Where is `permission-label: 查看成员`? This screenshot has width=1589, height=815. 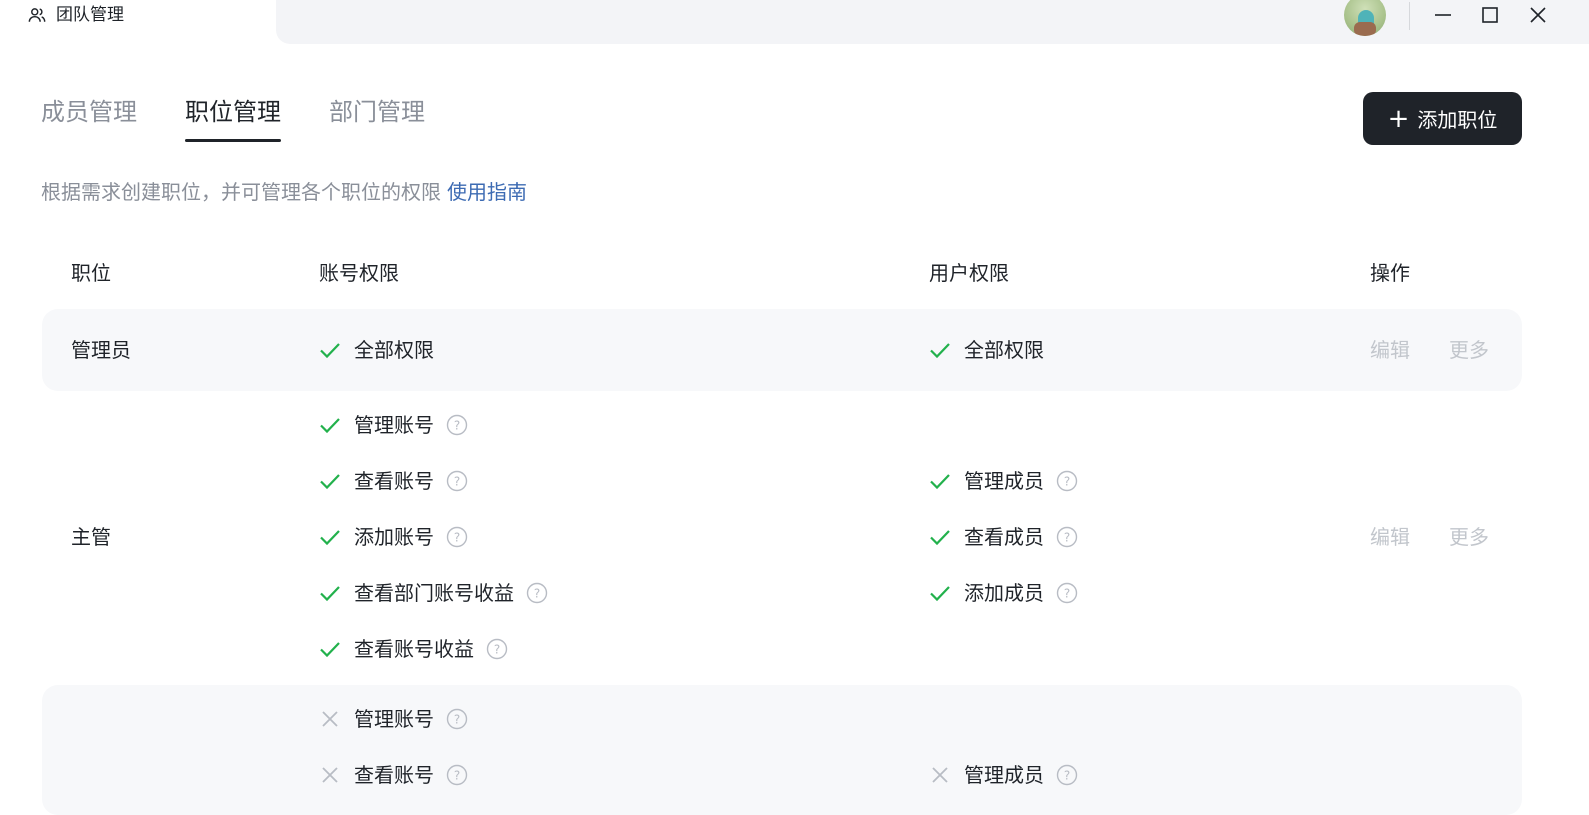
permission-label: 查看成员 is located at coordinates (1004, 537).